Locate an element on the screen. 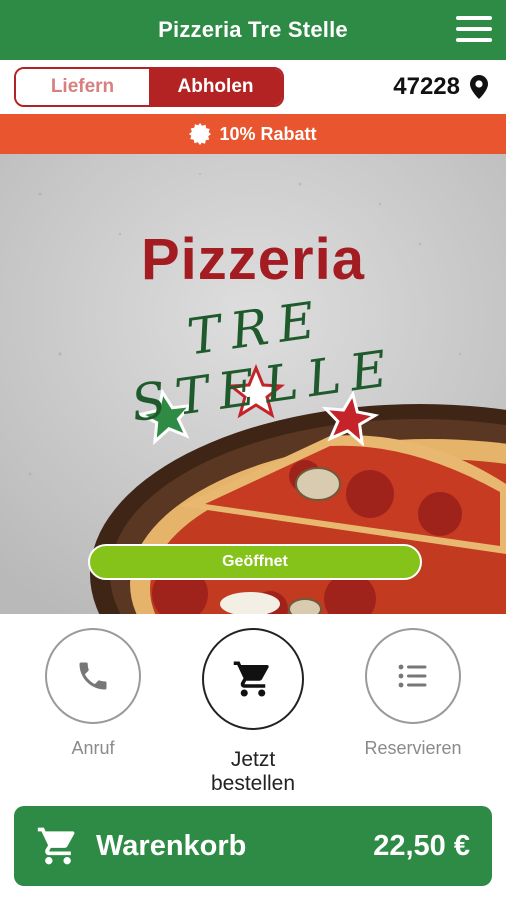  discount-text: 10% Rabatt is located at coordinates (268, 133).